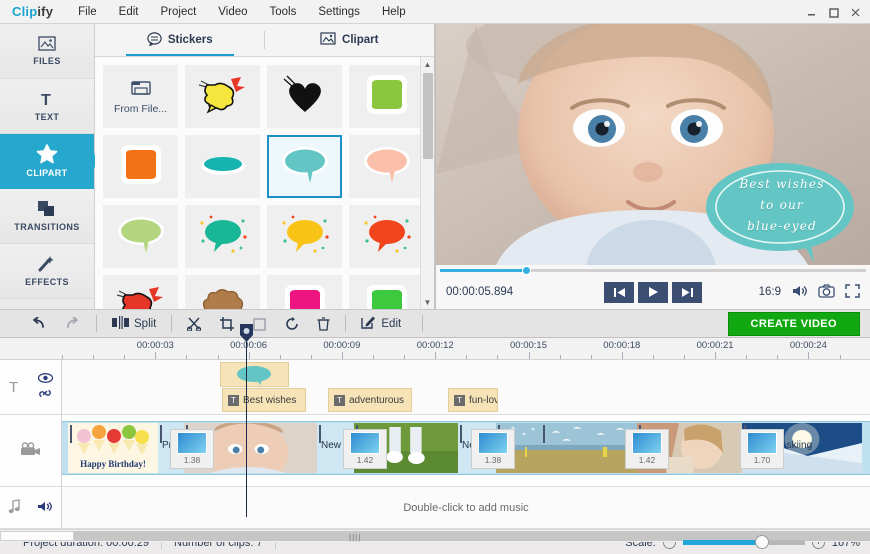 Image resolution: width=870 pixels, height=554 pixels. I want to click on sidebar-item-transitions: TRANSITIONS, so click(47, 216).